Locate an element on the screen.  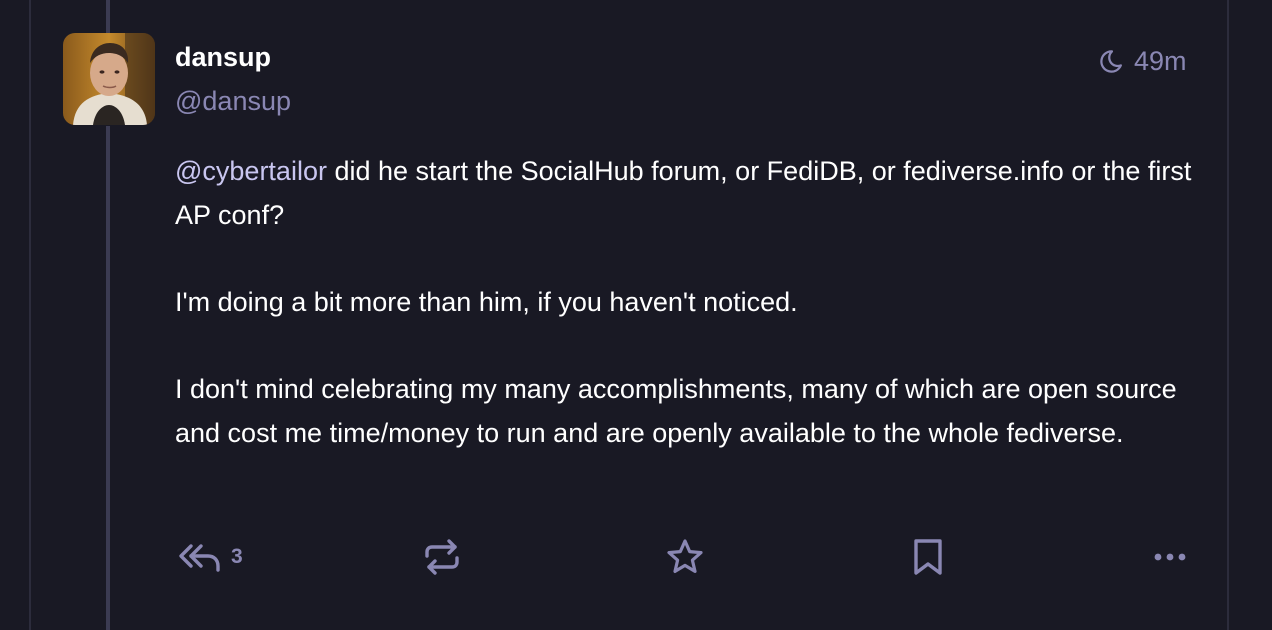
more-icon is located at coordinates (1170, 557).